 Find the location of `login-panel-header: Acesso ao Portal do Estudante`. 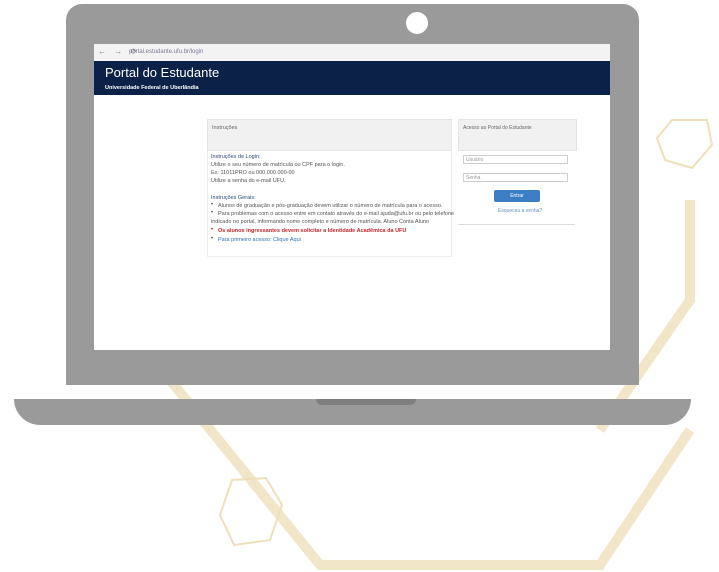

login-panel-header: Acesso ao Portal do Estudante is located at coordinates (517, 135).